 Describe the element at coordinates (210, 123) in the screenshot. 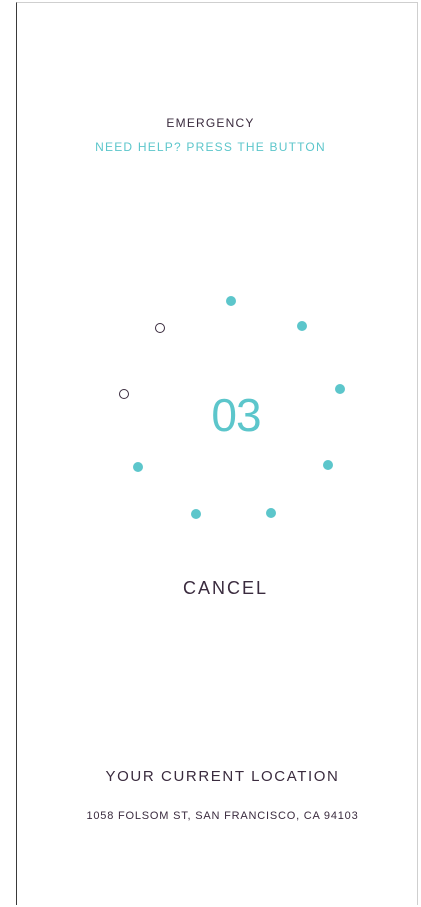

I see `page-title: EMERGENCY` at that location.